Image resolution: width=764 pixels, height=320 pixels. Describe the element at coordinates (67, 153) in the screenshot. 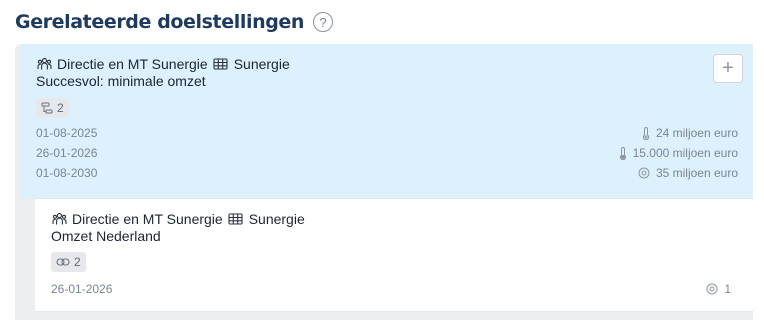

I see `current-date: 26-01-2026` at that location.